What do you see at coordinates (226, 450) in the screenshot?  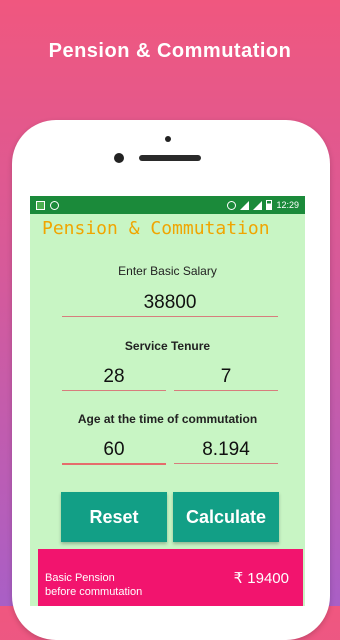 I see `commutation-factor-field: 8.194` at bounding box center [226, 450].